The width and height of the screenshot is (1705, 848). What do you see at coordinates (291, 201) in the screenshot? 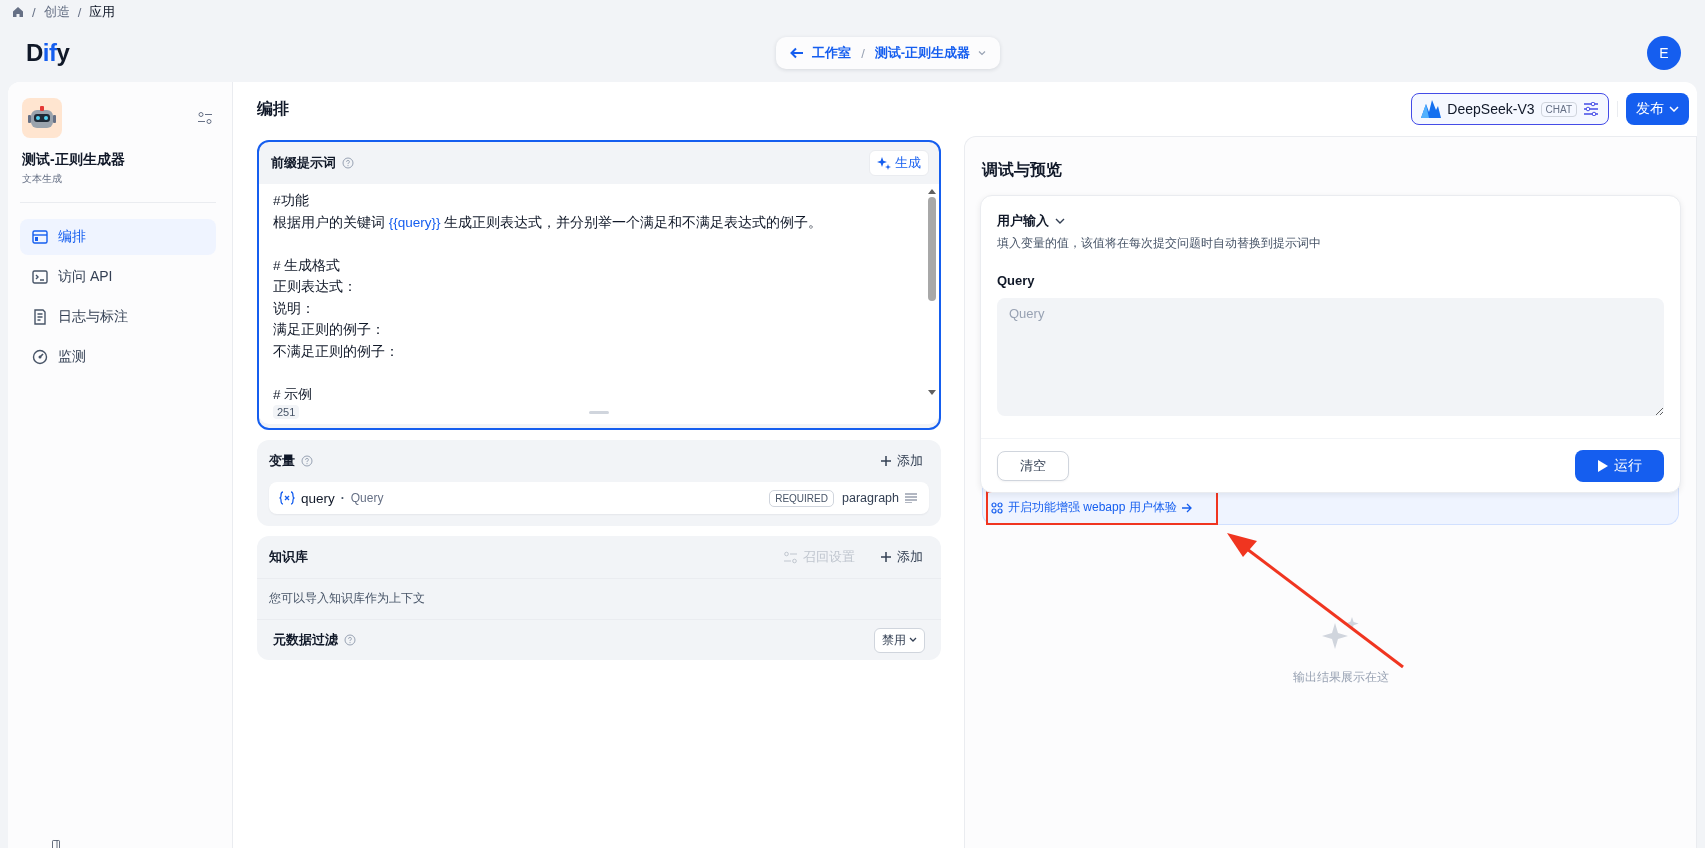
I see `prompt-line: #功能` at bounding box center [291, 201].